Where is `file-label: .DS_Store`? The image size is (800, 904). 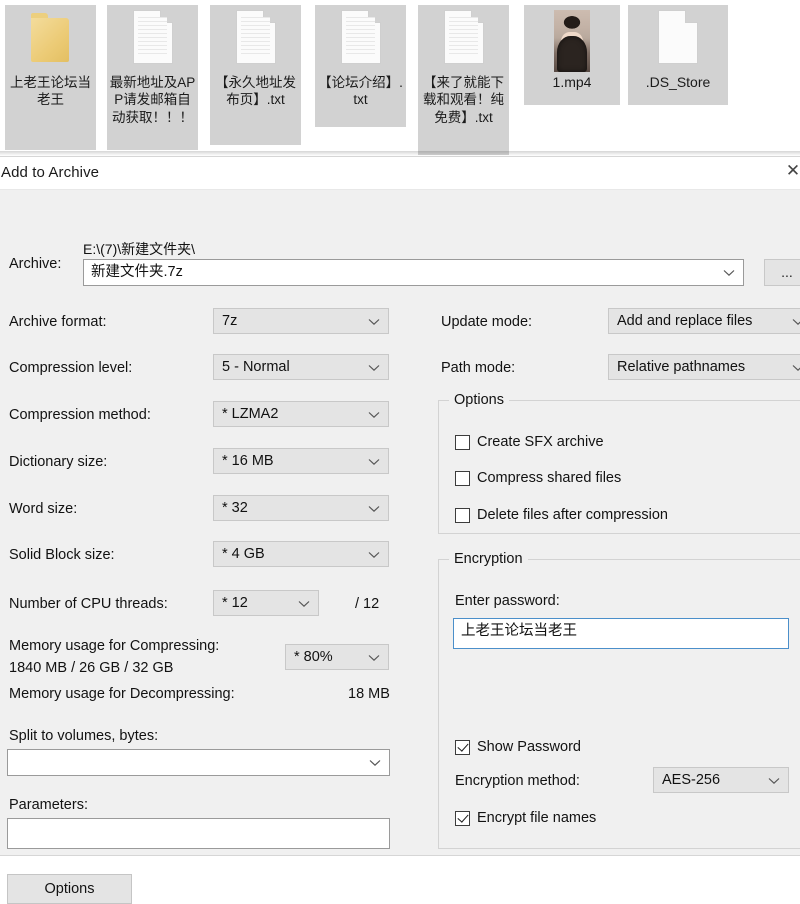
file-label: .DS_Store is located at coordinates (678, 82).